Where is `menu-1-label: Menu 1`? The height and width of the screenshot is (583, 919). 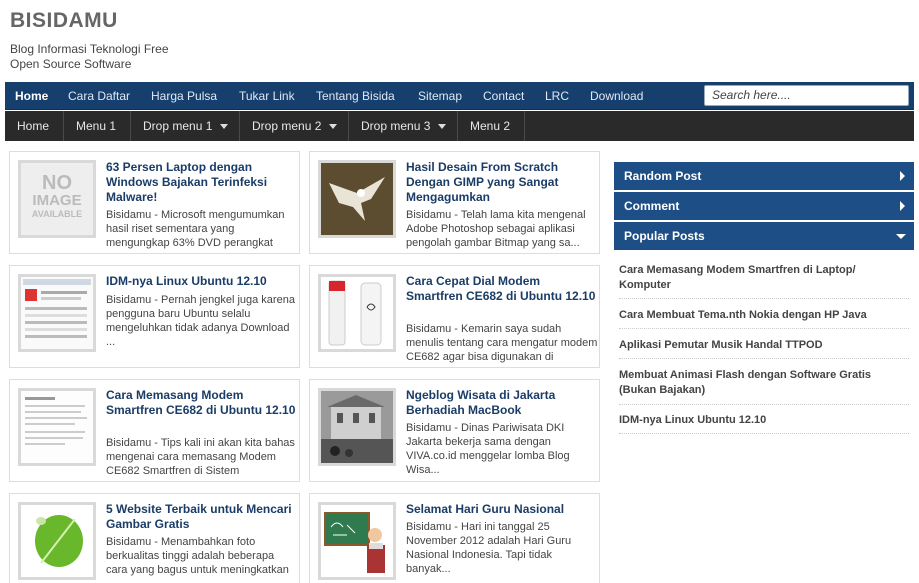
menu-1-label: Menu 1 is located at coordinates (96, 126).